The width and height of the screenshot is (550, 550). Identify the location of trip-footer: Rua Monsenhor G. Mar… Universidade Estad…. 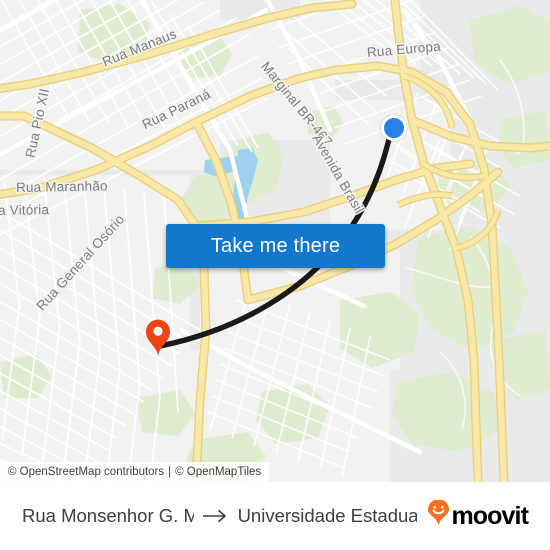
(275, 516).